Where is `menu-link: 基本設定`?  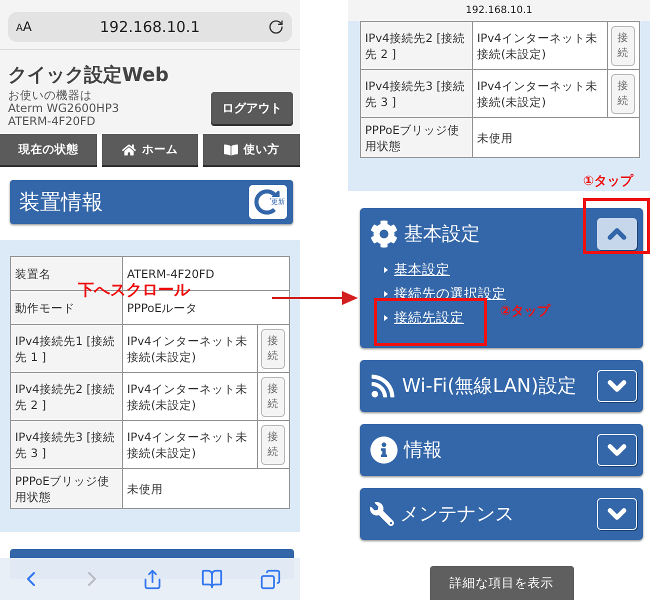
menu-link: 基本設定 is located at coordinates (422, 270).